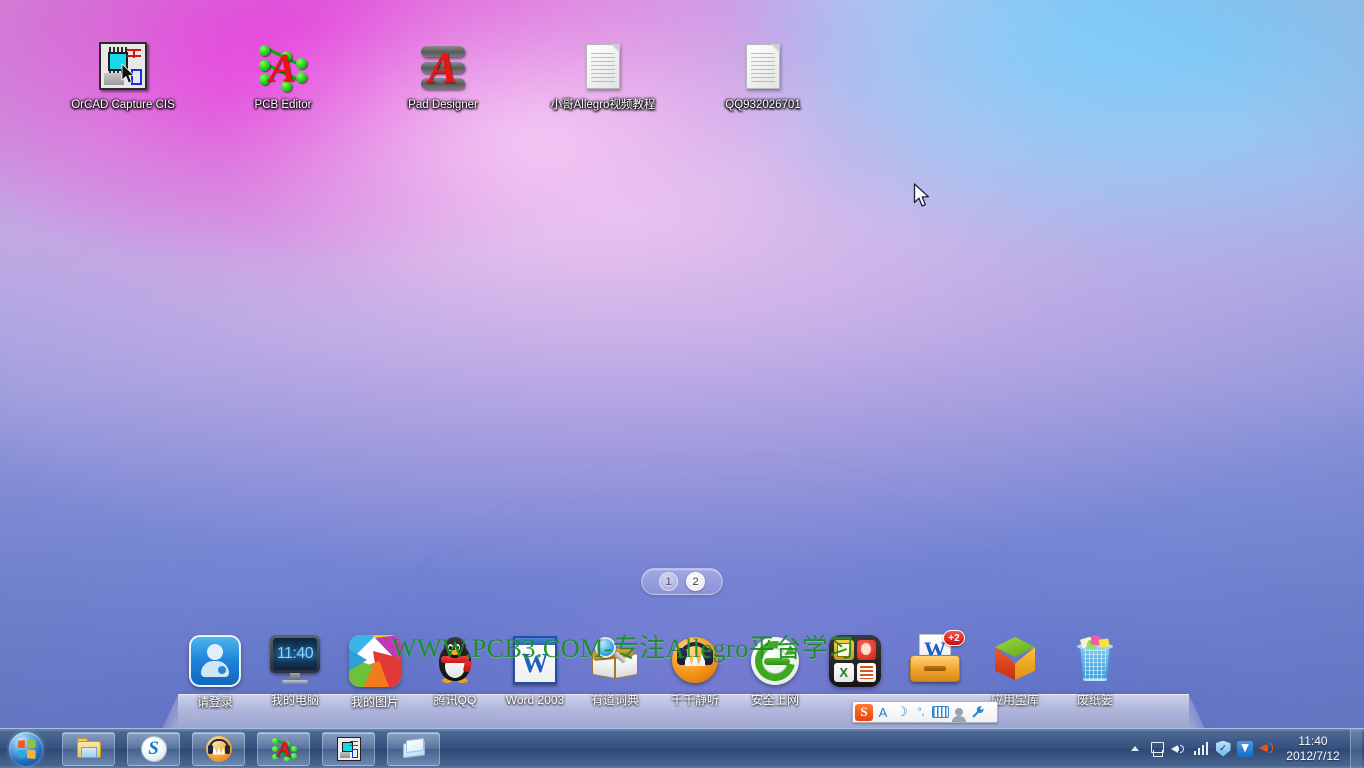  I want to click on desktop-icon-pad-designer: A Pad Designer, so click(443, 77).